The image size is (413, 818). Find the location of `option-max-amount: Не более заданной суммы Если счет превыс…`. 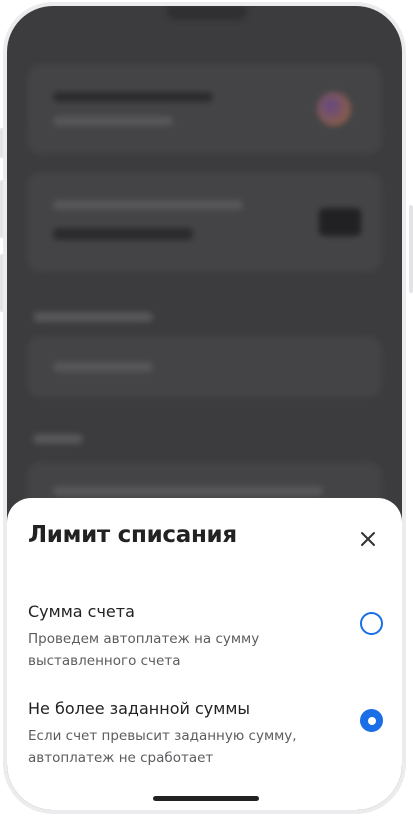

option-max-amount: Не более заданной суммы Если счет превыс… is located at coordinates (204, 739).